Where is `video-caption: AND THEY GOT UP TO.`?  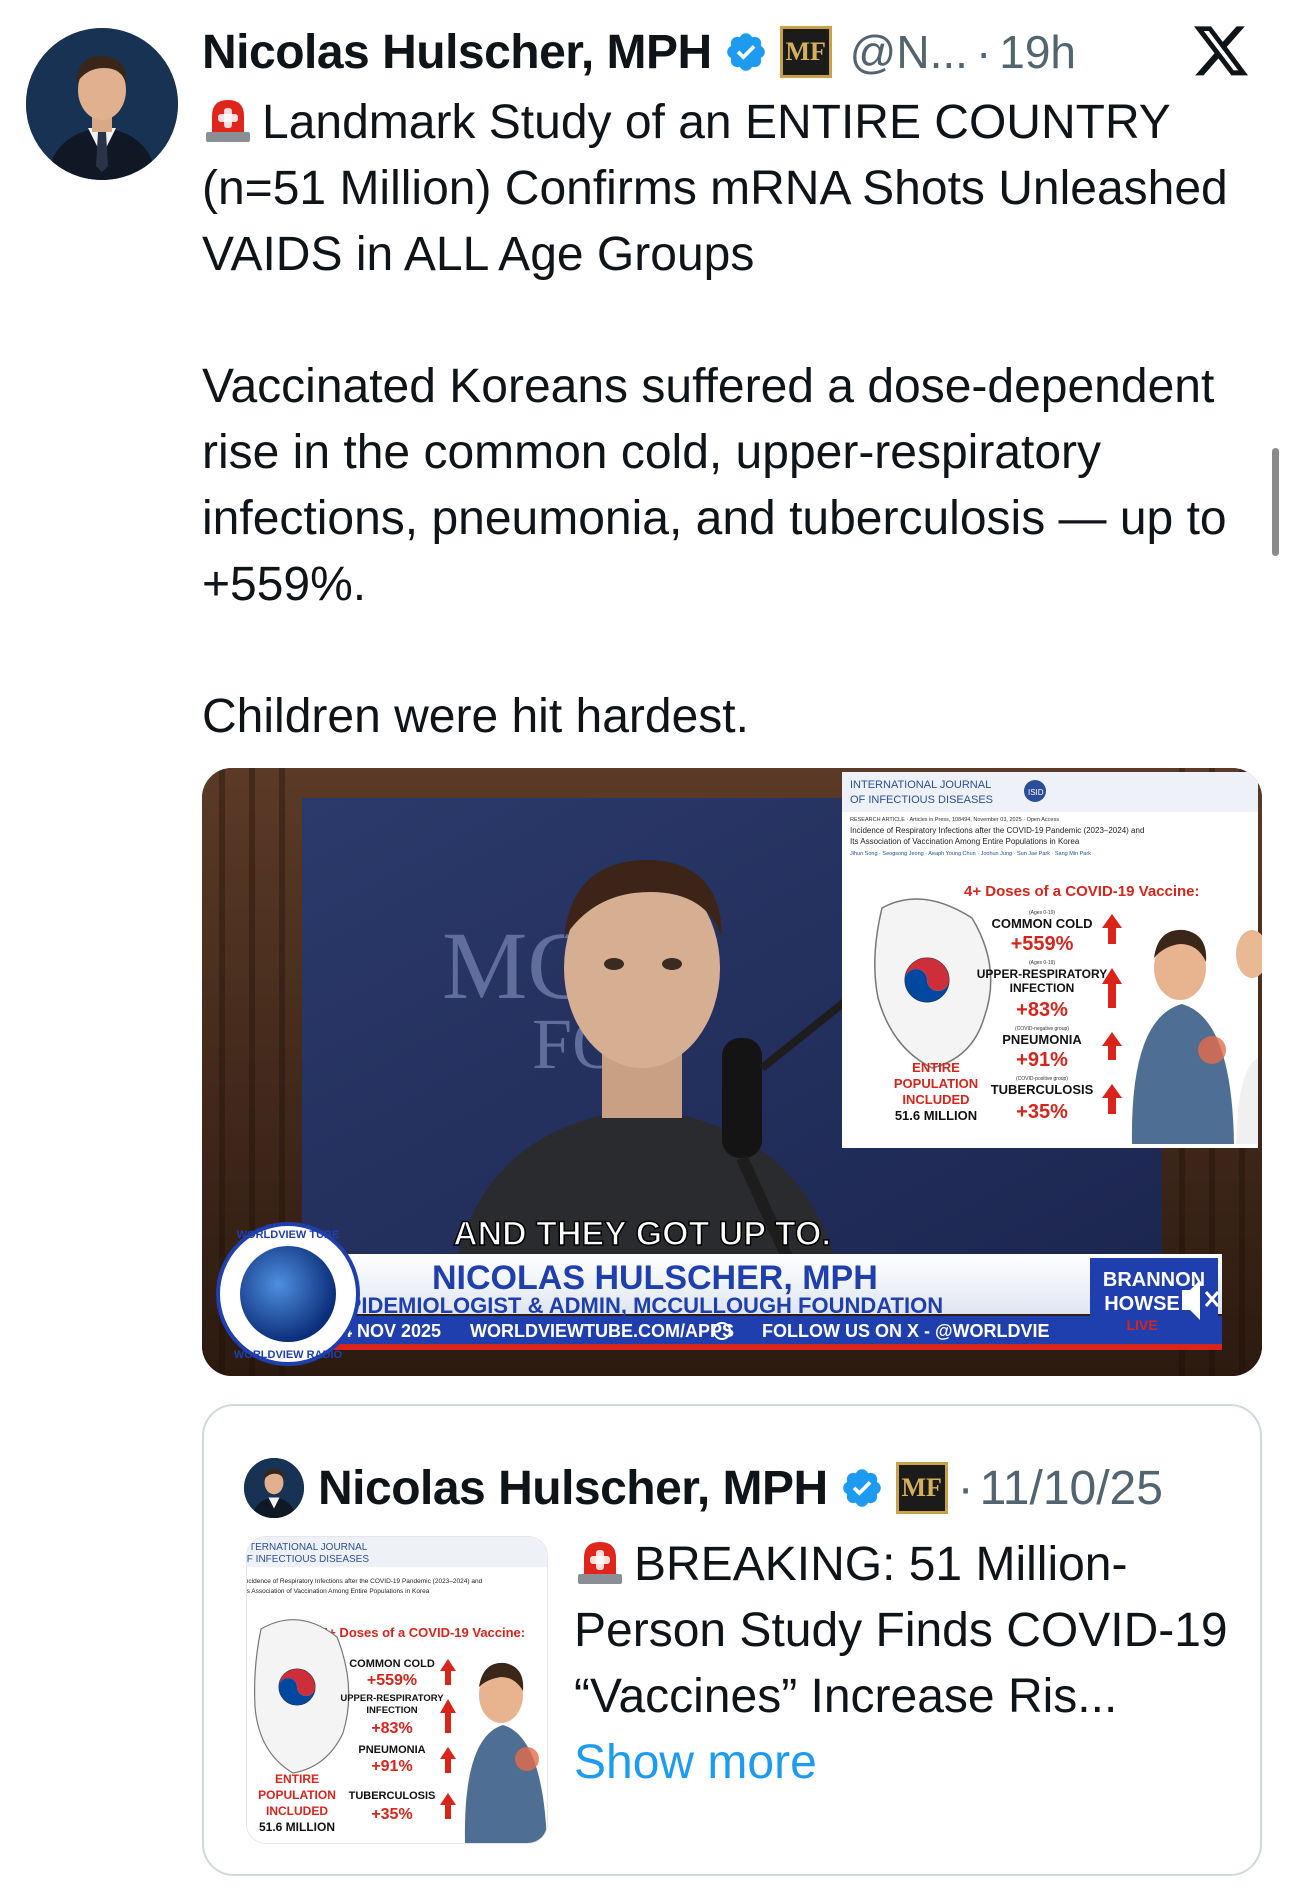
video-caption: AND THEY GOT UP TO. is located at coordinates (642, 1234).